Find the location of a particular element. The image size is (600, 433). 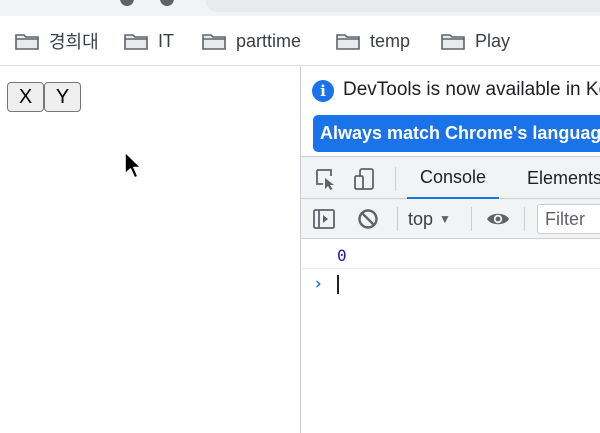

browser-top-strip is located at coordinates (300, 8).